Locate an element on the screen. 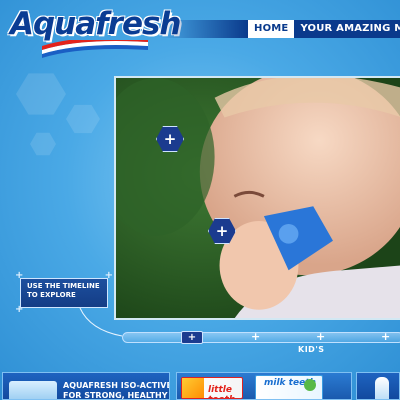 The image size is (400, 400). logo-wordmark: Aquafresh is located at coordinates (95, 24).